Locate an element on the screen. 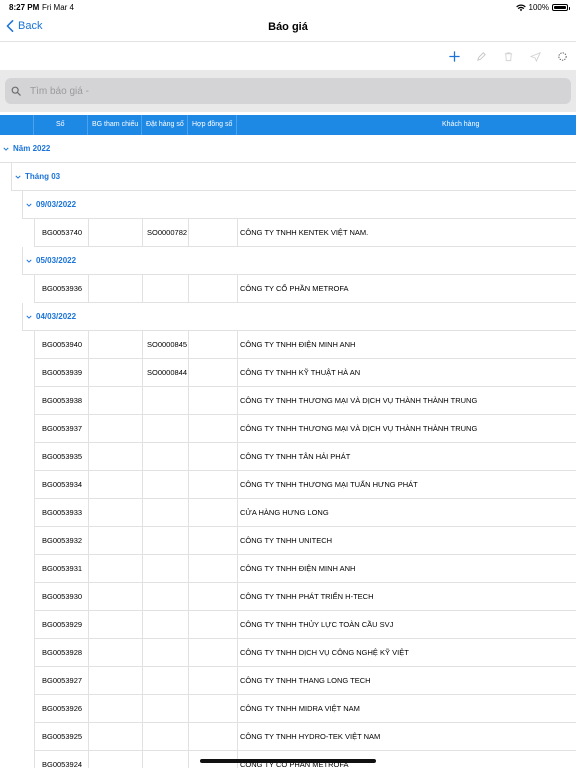  cell-so: BG0053740 is located at coordinates (62, 233).